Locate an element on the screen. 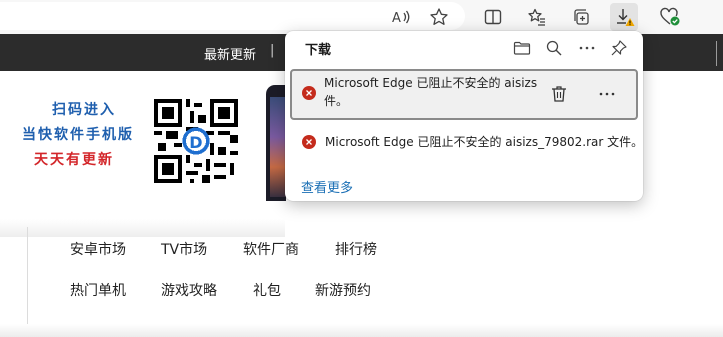 The width and height of the screenshot is (723, 337). pin-icon is located at coordinates (619, 48).